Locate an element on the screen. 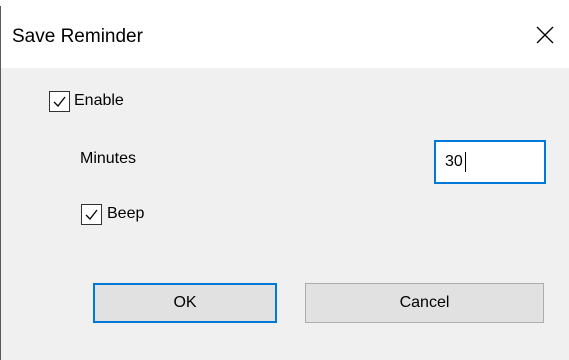 The width and height of the screenshot is (569, 360). beep-checkbox is located at coordinates (91, 214).